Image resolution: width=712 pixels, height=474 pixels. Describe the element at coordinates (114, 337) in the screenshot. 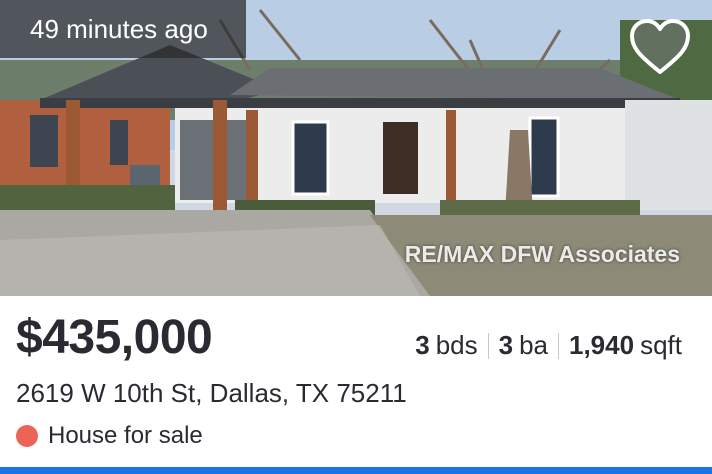

I see `listing-price: $435,000` at that location.